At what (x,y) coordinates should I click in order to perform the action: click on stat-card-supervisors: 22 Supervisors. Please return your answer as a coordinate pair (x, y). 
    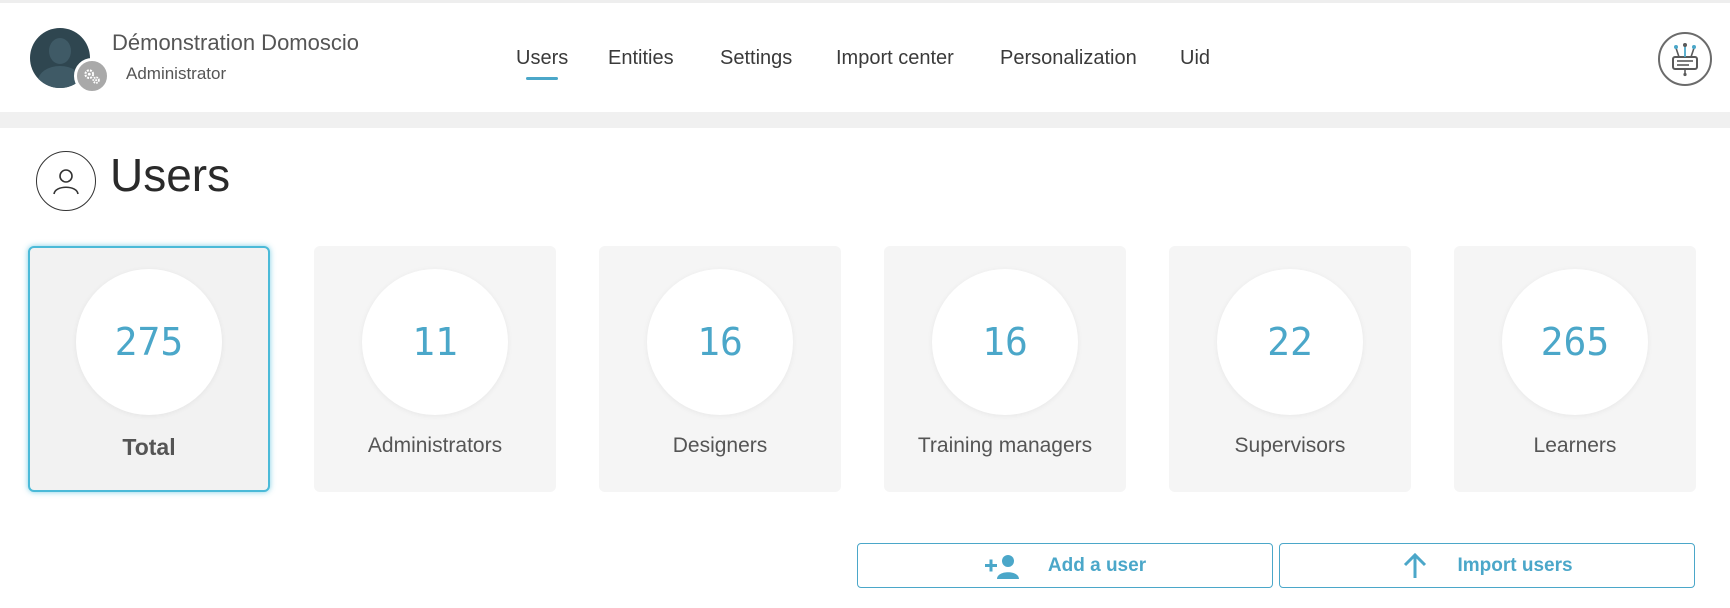
    Looking at the image, I should click on (1290, 369).